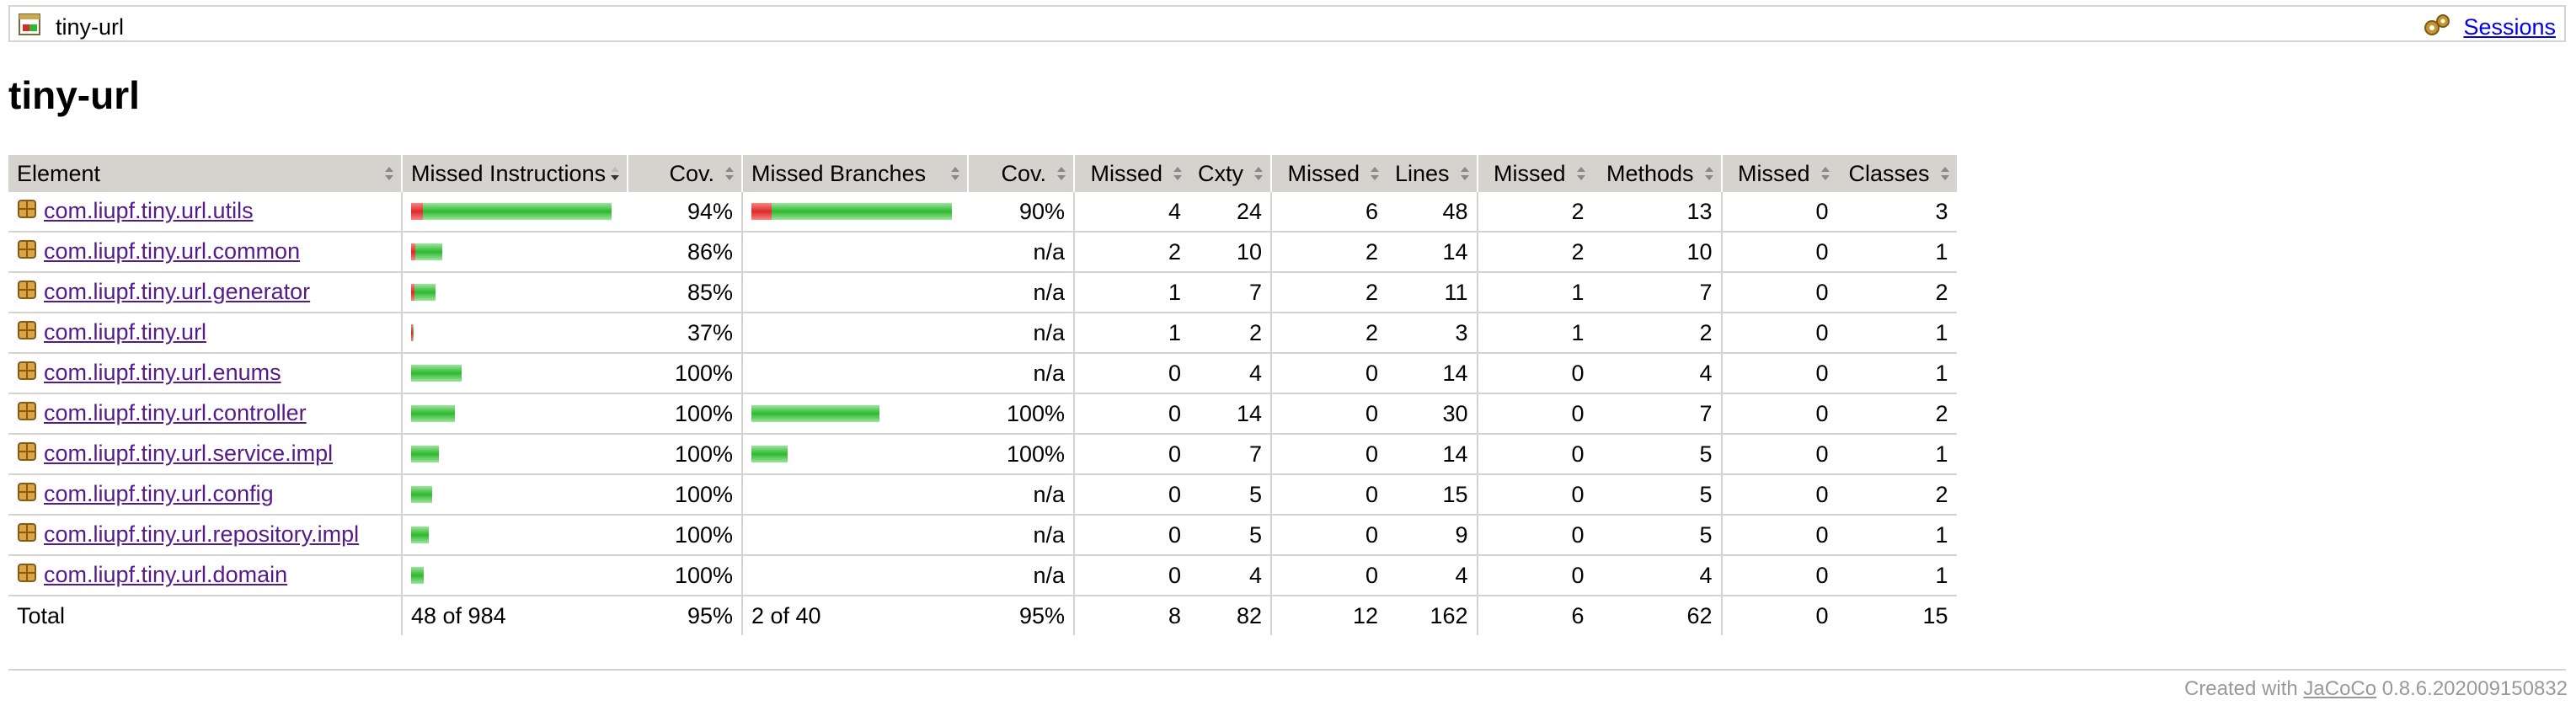 The height and width of the screenshot is (711, 2576). What do you see at coordinates (1131, 292) in the screenshot?
I see `cxty-missed-cell: 1` at bounding box center [1131, 292].